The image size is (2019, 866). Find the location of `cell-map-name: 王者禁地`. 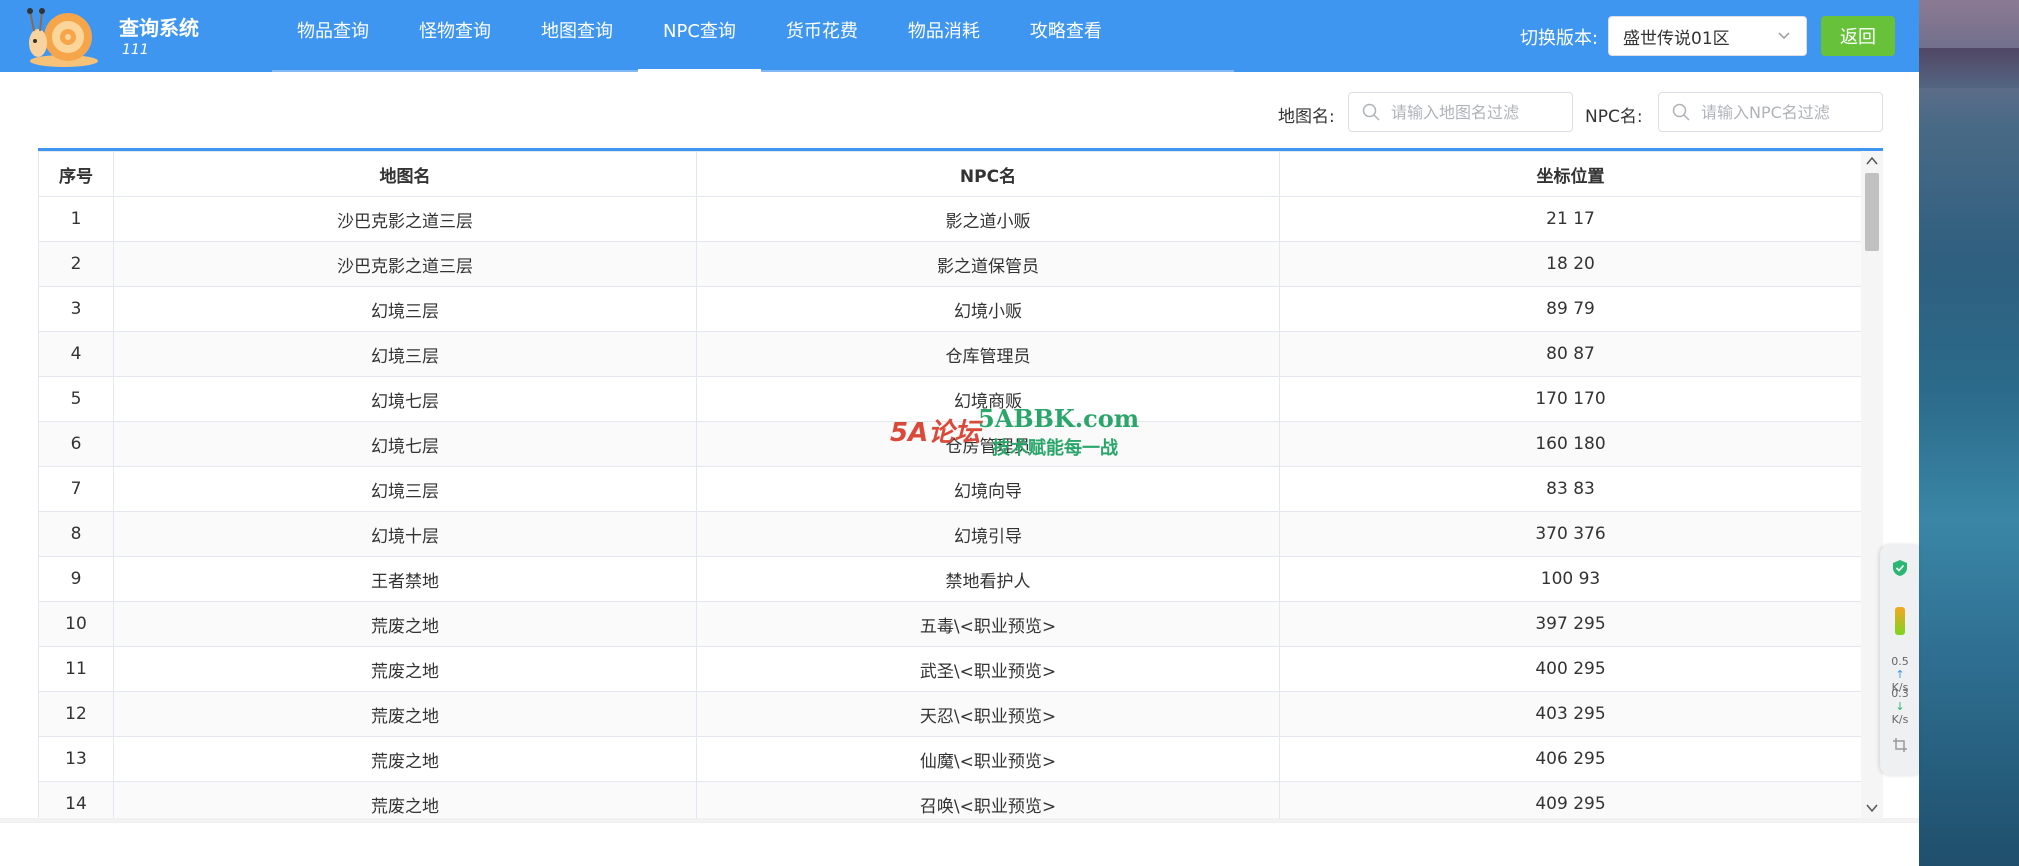

cell-map-name: 王者禁地 is located at coordinates (405, 579).